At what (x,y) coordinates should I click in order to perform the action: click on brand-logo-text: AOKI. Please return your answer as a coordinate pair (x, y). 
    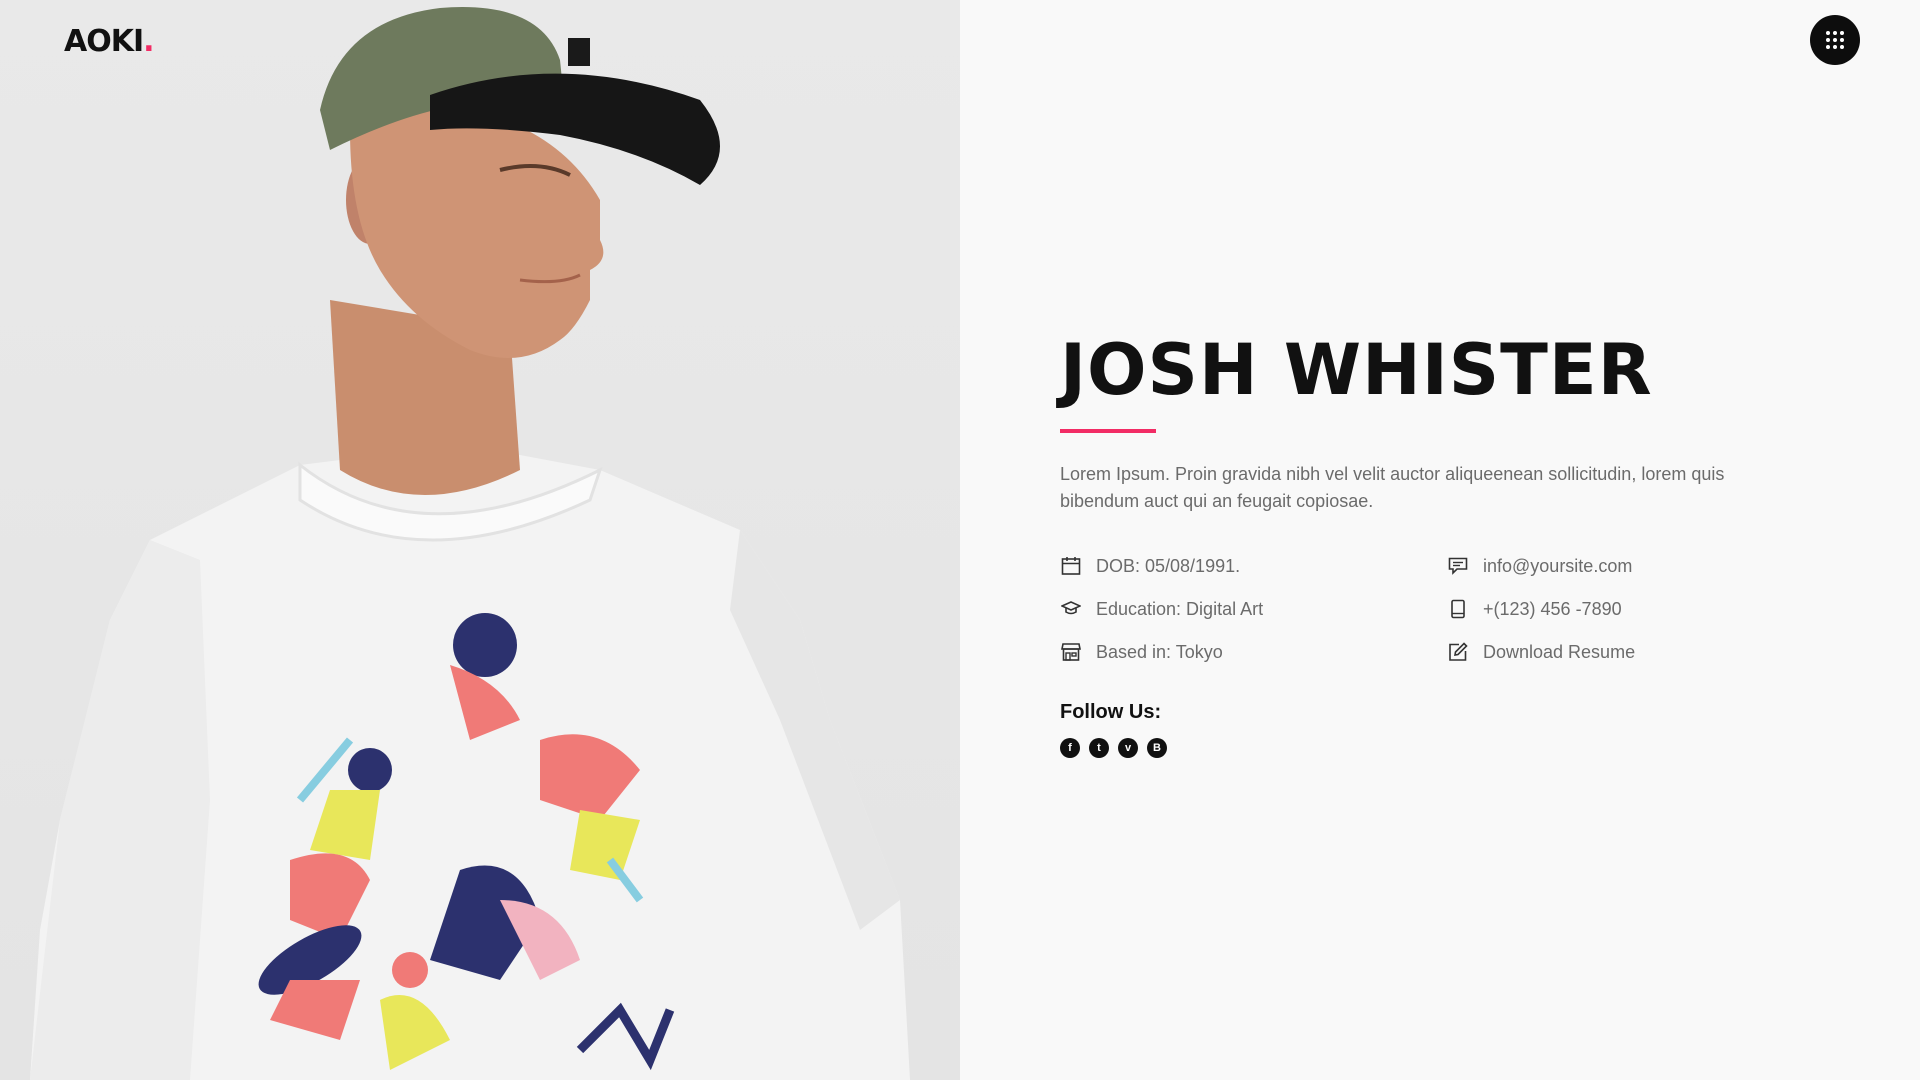
    Looking at the image, I should click on (104, 41).